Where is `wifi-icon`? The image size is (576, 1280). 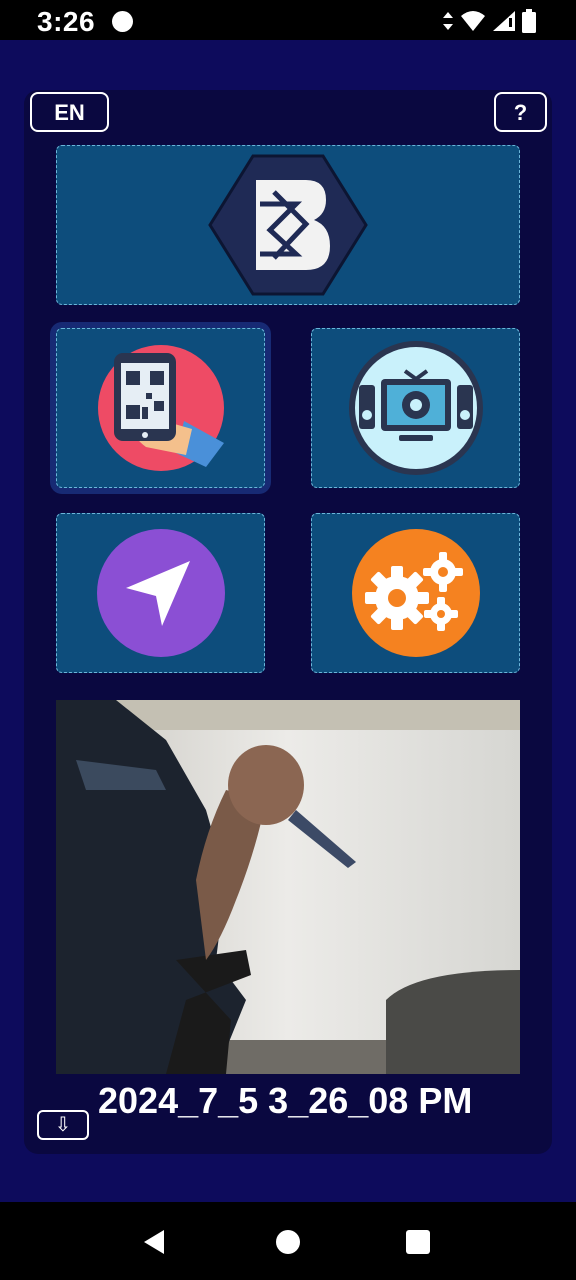
wifi-icon is located at coordinates (473, 21).